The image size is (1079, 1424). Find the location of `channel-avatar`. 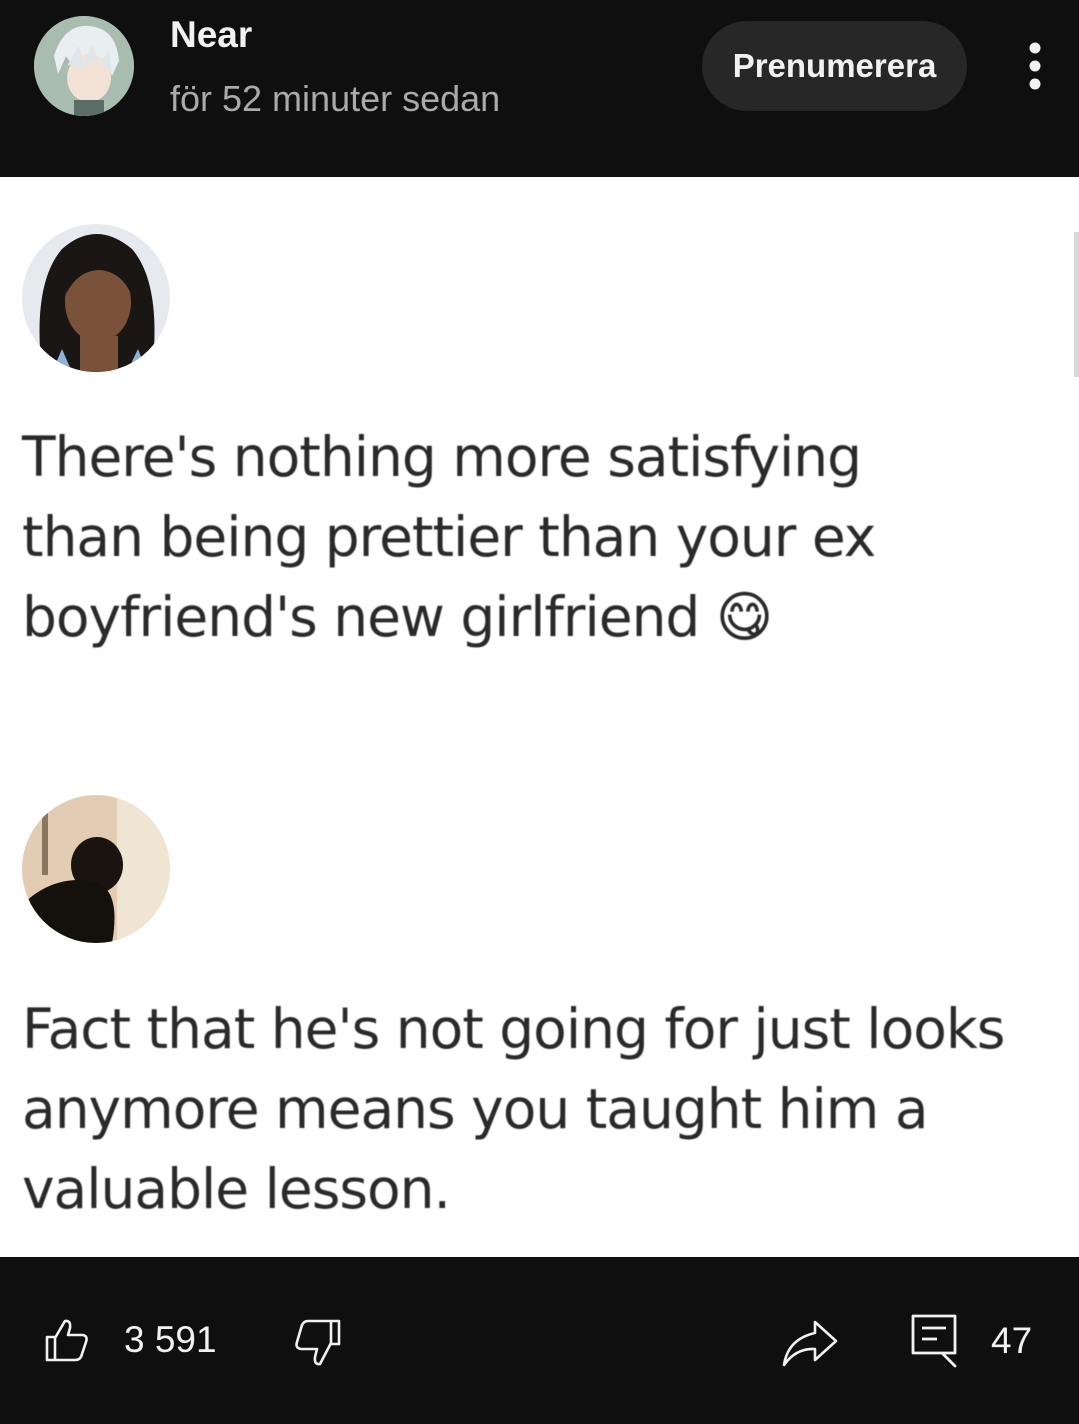

channel-avatar is located at coordinates (84, 66).